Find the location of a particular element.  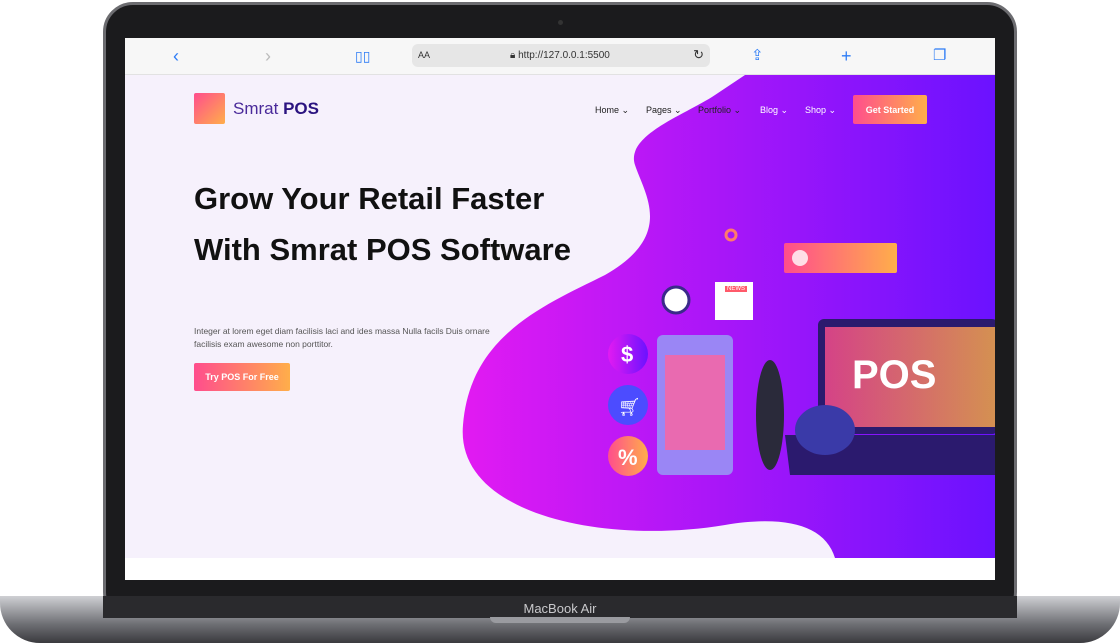

camera is located at coordinates (560, 22).